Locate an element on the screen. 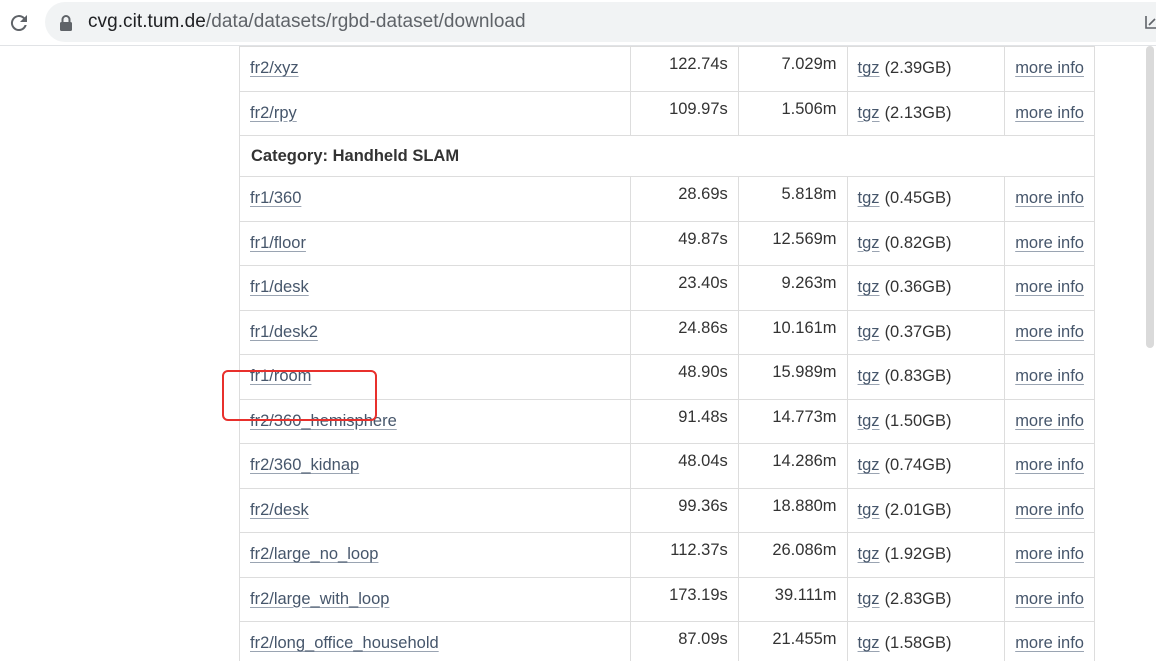  sequence-name-link: fr2/large_with_loop is located at coordinates (319, 599).